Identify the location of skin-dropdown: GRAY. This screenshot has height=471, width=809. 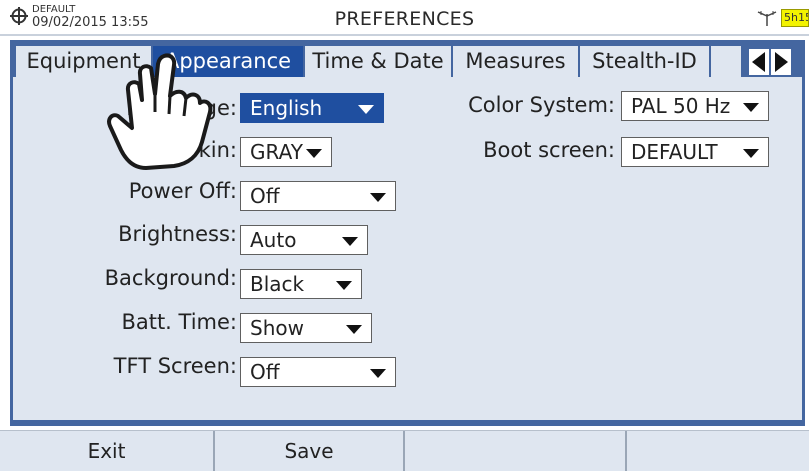
(286, 152).